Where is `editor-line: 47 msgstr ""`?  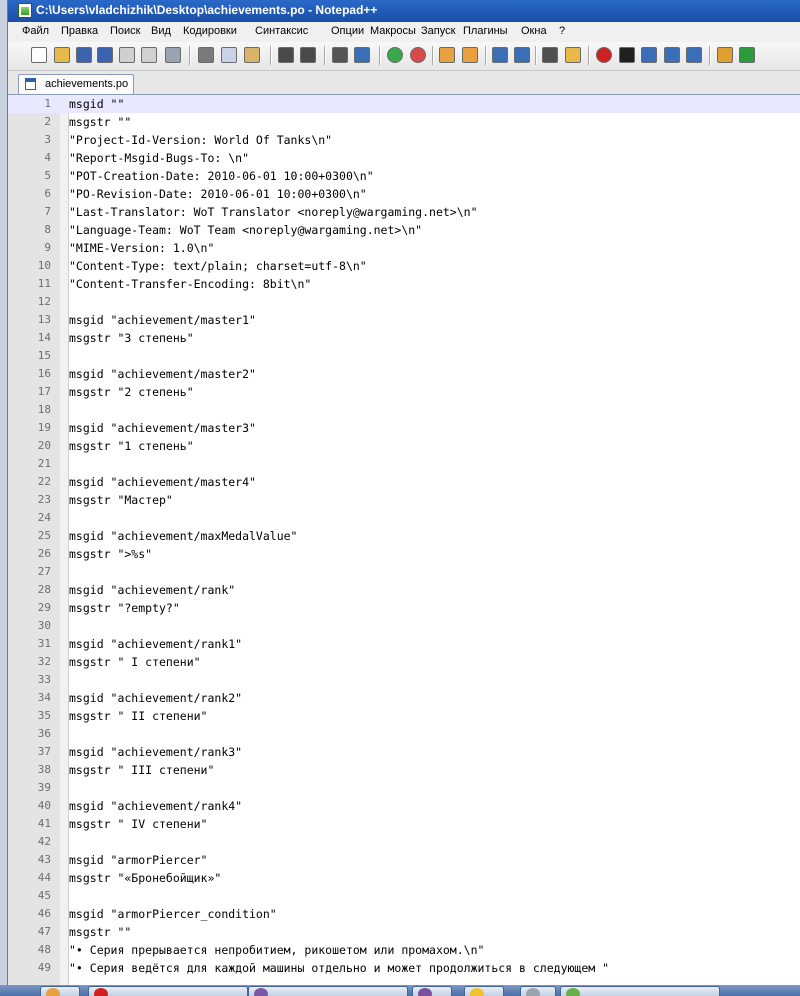 editor-line: 47 msgstr "" is located at coordinates (404, 932).